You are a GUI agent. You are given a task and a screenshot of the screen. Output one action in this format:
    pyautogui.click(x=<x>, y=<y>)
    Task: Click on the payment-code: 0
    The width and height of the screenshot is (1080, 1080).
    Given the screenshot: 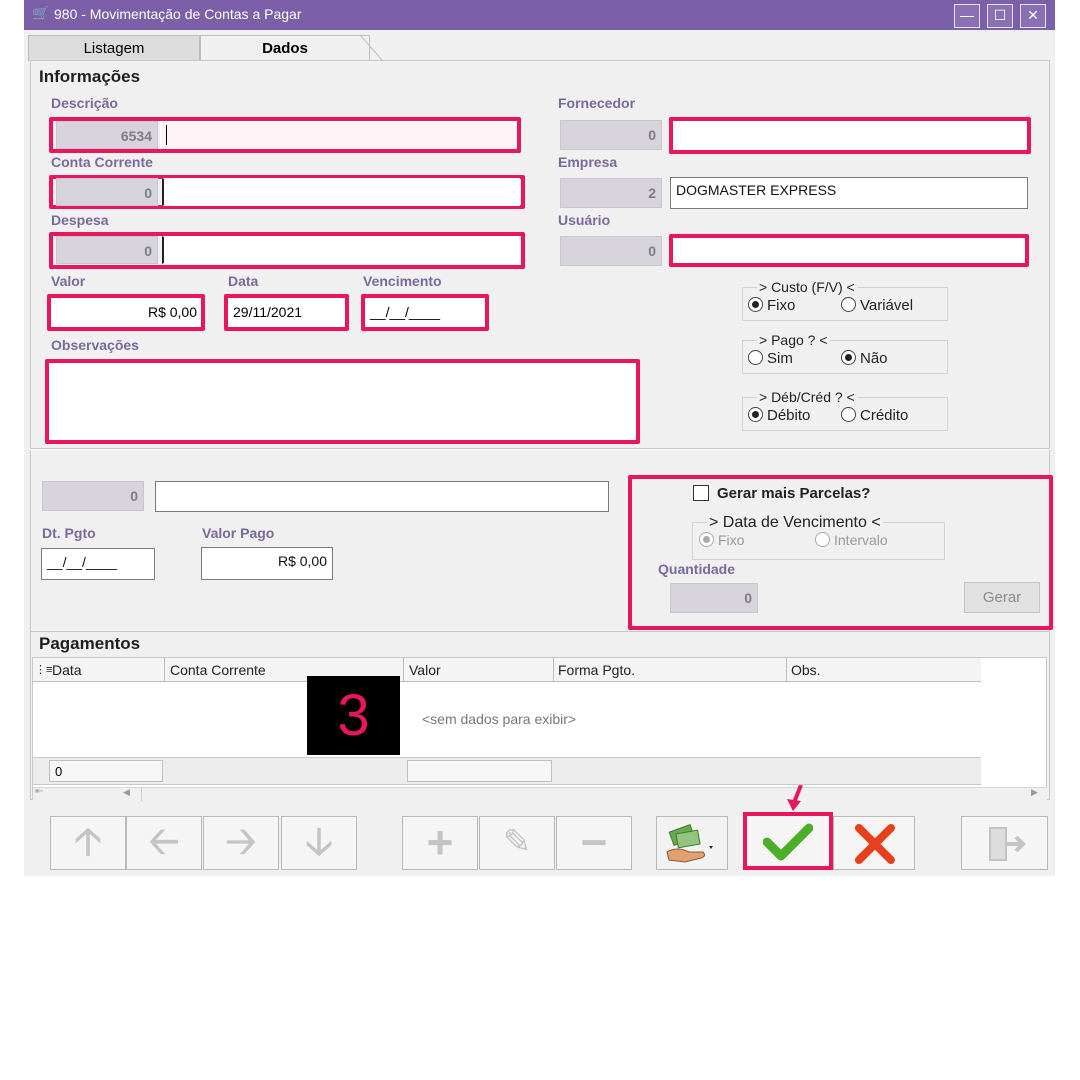 What is the action you would take?
    pyautogui.click(x=93, y=496)
    